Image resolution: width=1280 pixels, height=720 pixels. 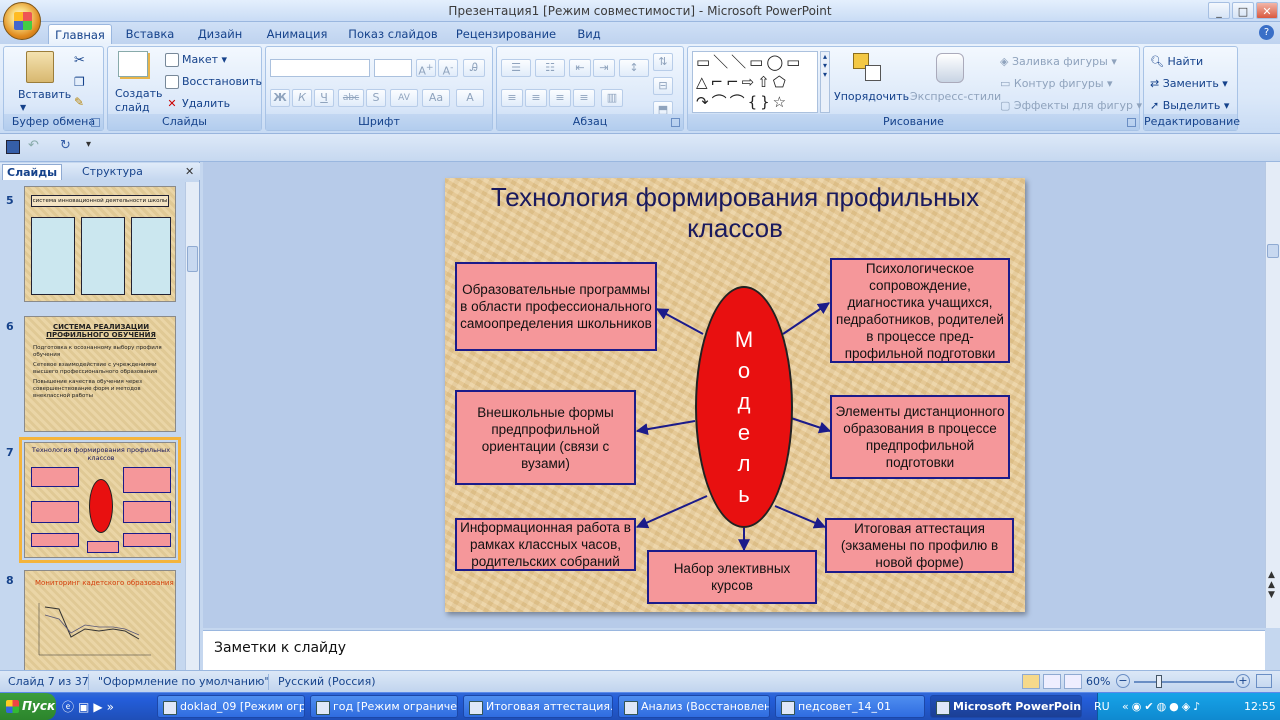 I want to click on italic-icon: К, so click(x=302, y=98).